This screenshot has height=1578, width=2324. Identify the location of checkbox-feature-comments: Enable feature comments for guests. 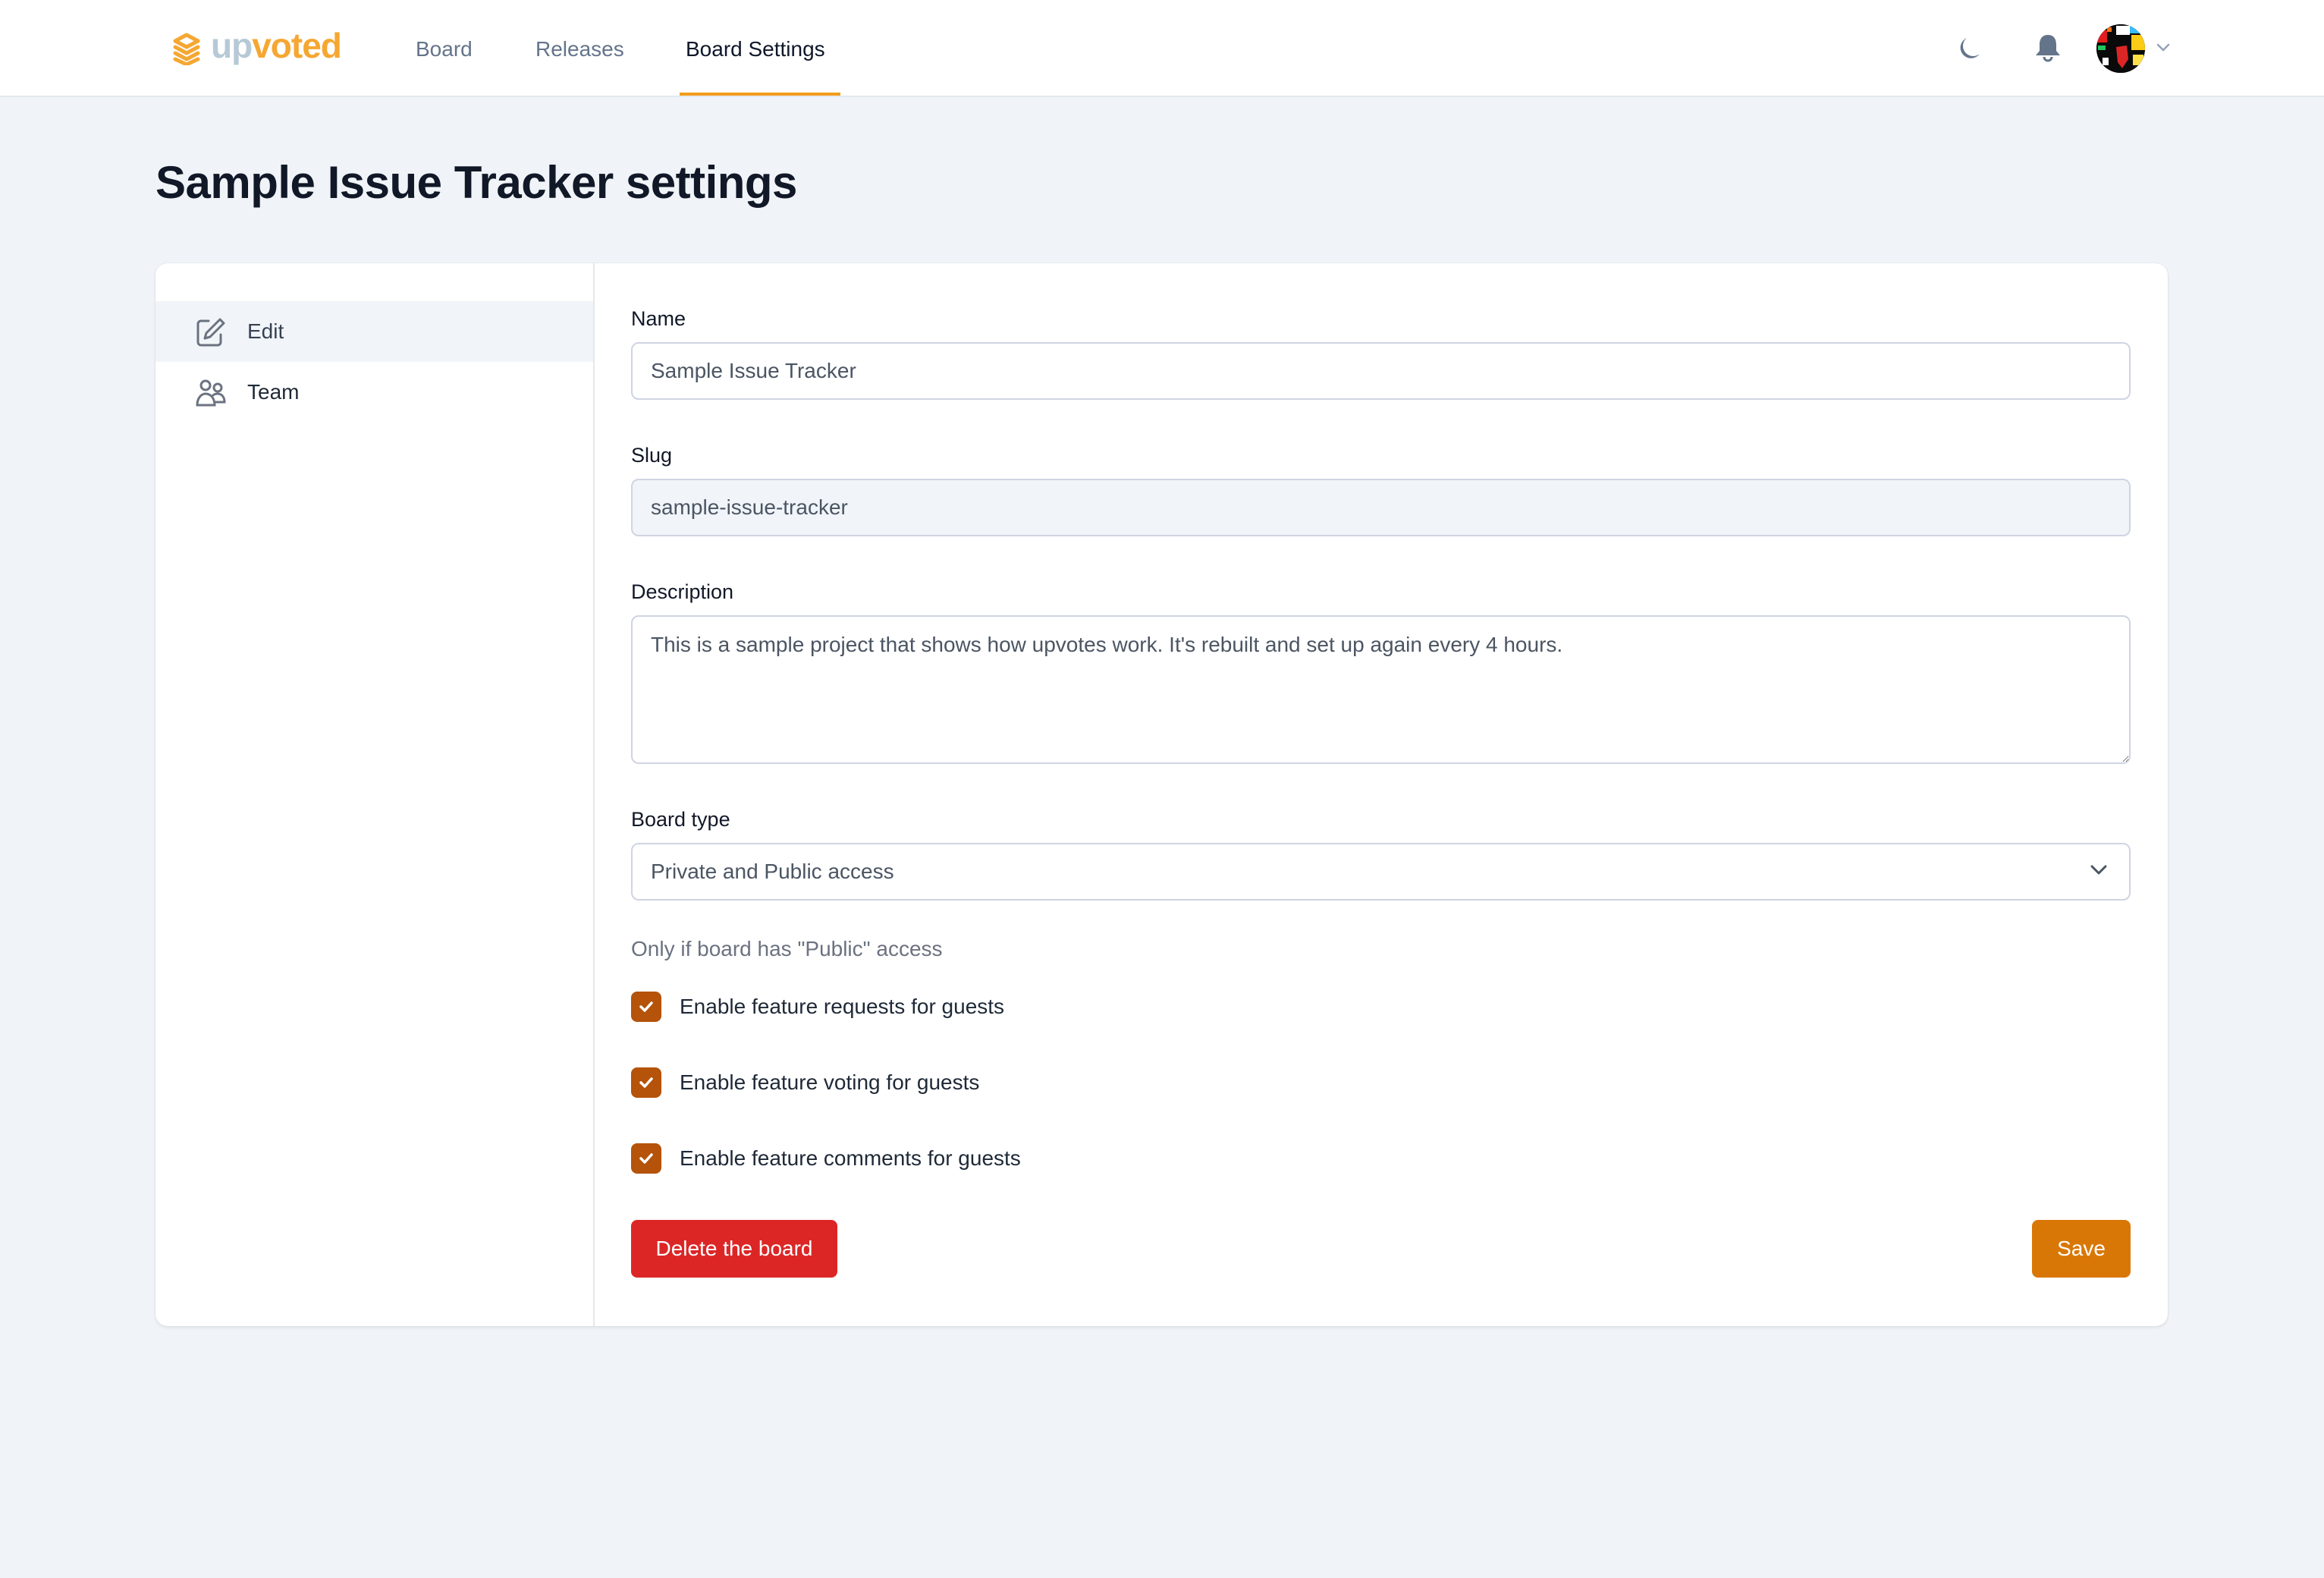
(826, 1158).